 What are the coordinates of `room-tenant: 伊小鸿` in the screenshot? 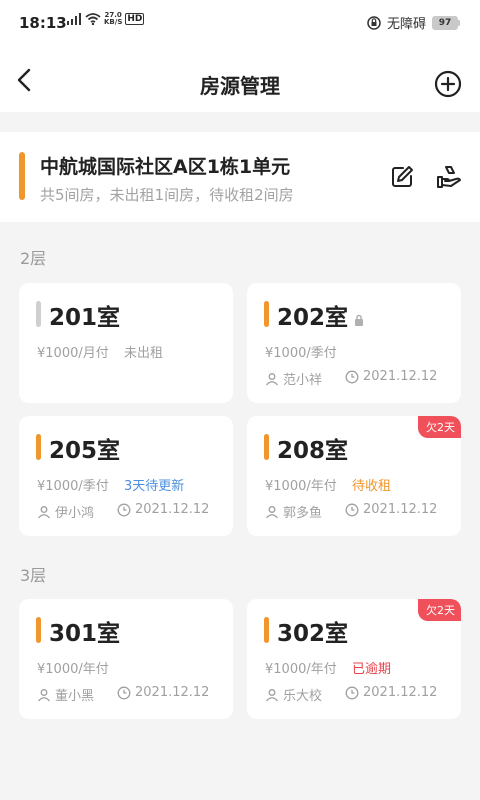 It's located at (65, 511).